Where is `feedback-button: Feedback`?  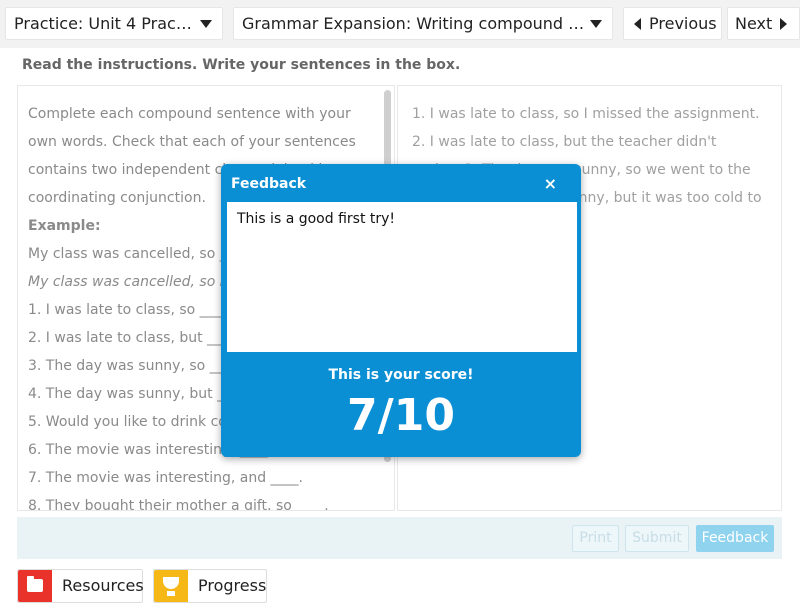 feedback-button: Feedback is located at coordinates (735, 538).